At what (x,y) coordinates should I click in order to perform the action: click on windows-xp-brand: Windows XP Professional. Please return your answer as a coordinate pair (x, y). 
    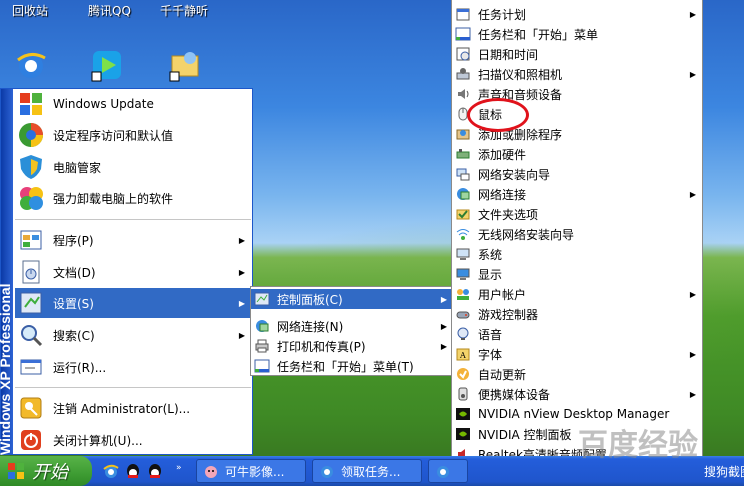
    Looking at the image, I should click on (6, 369).